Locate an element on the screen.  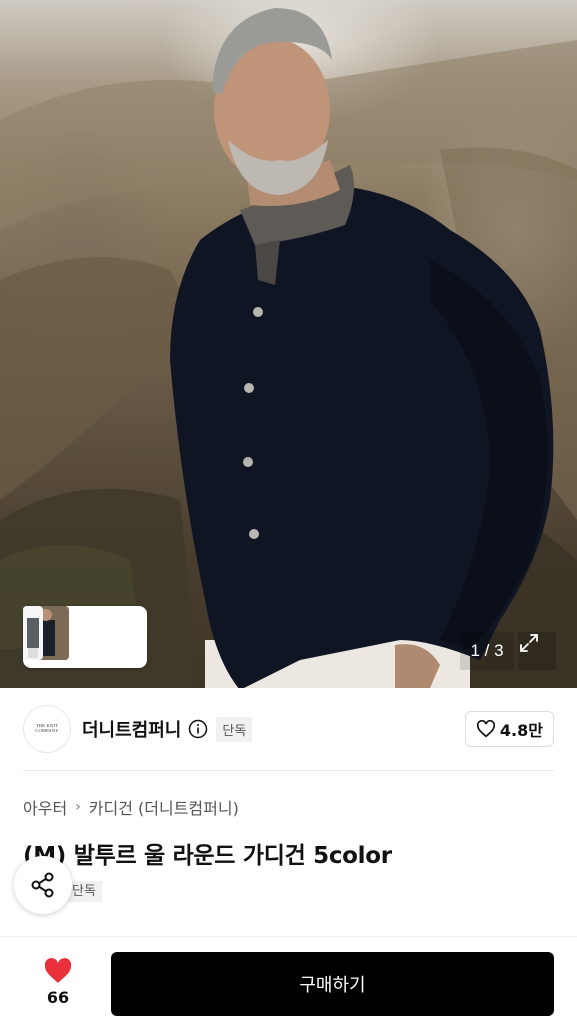
breadcrumb: 아우터 › 카디건 (더니트컴퍼니) is located at coordinates (131, 807).